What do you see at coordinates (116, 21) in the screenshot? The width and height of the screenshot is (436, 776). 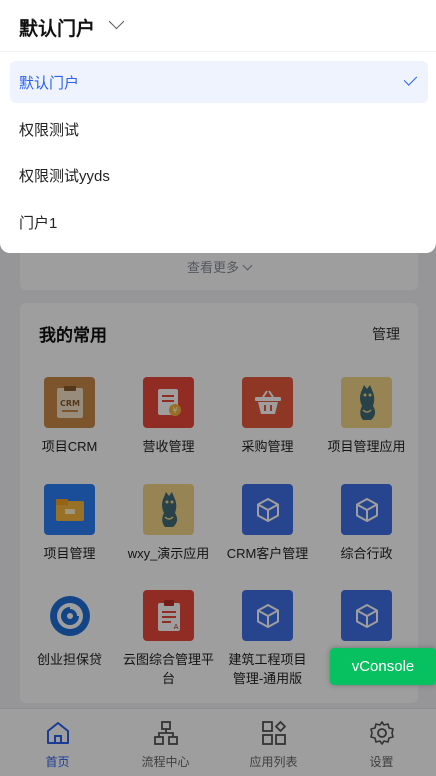 I see `chevron-down-icon` at bounding box center [116, 21].